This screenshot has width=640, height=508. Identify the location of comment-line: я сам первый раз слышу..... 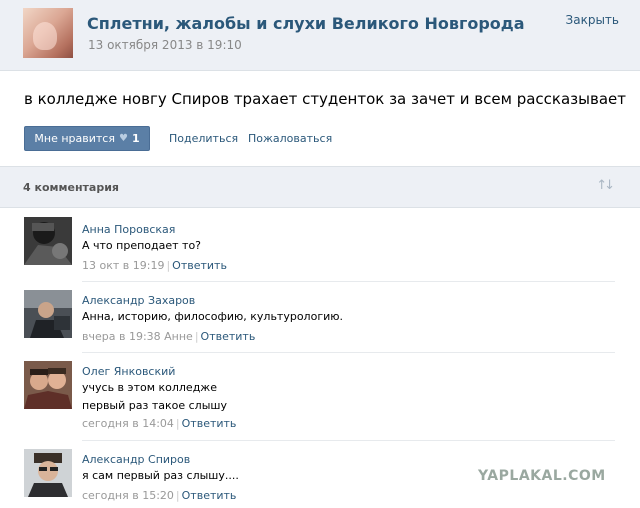
(160, 475).